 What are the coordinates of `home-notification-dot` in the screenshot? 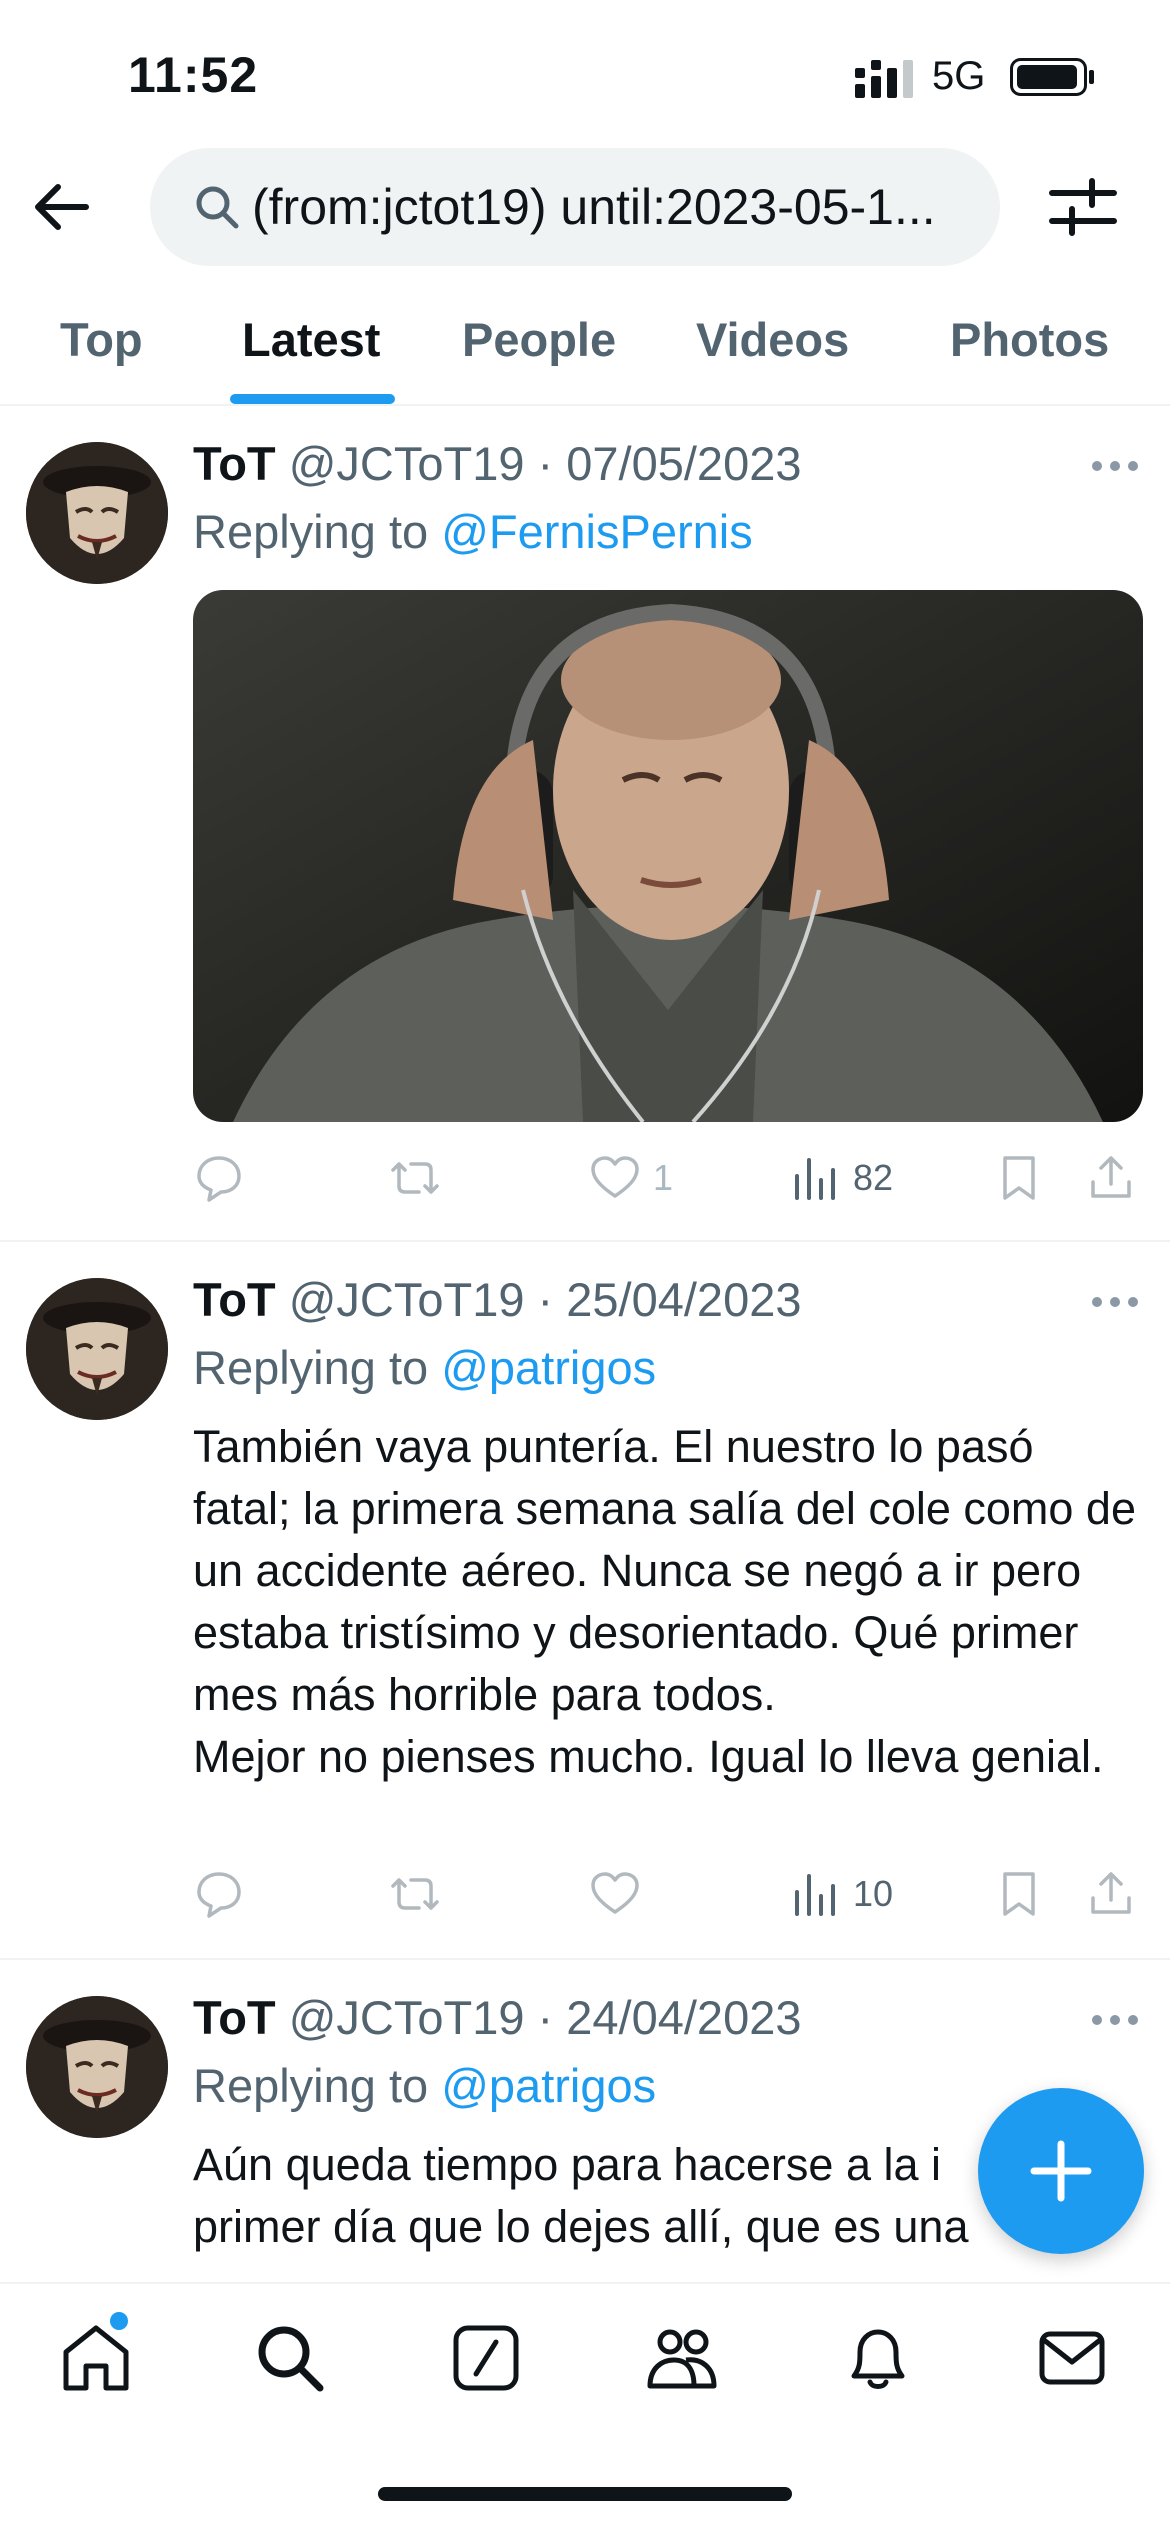 It's located at (119, 2321).